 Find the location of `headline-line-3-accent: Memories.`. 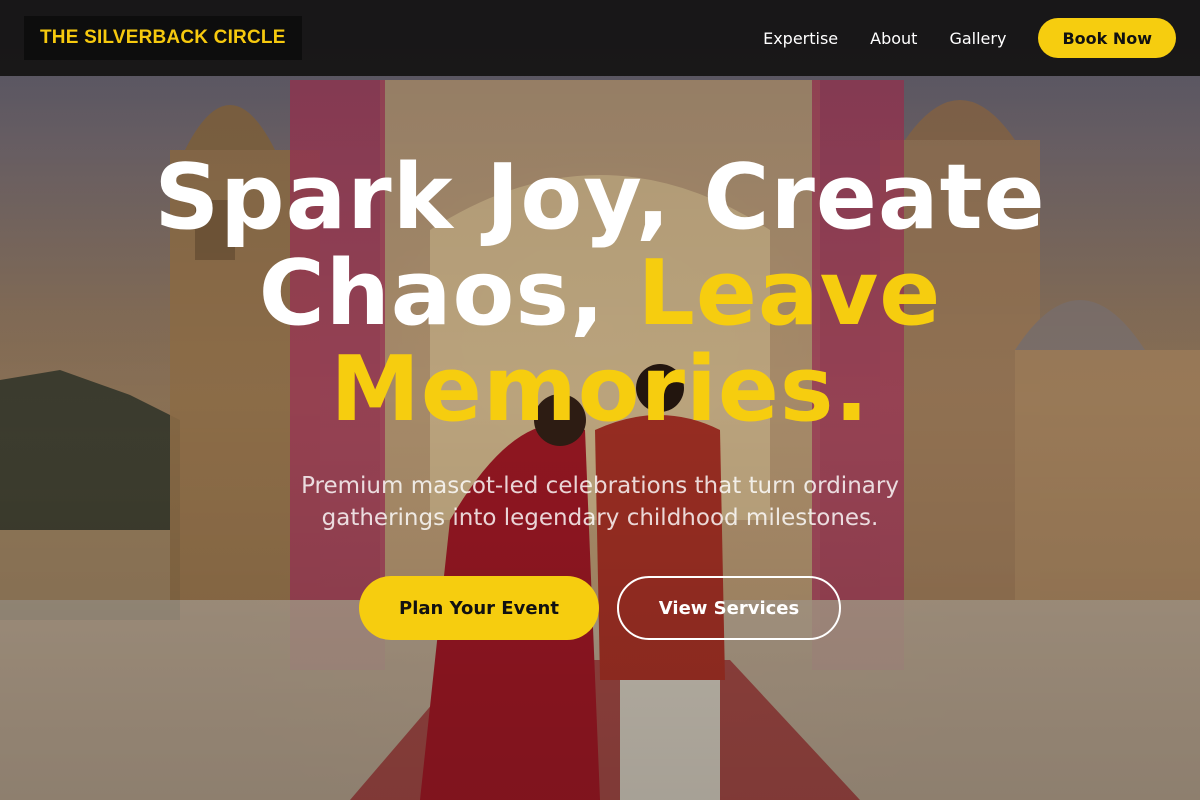

headline-line-3-accent: Memories. is located at coordinates (600, 389).